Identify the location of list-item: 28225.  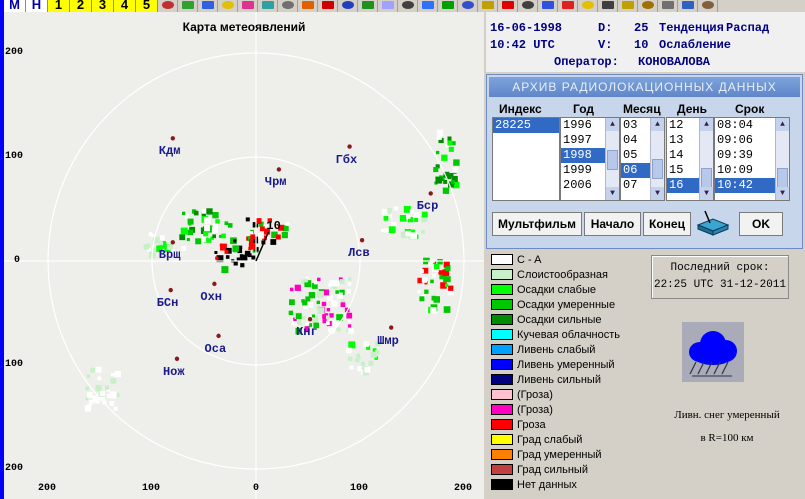
(526, 125).